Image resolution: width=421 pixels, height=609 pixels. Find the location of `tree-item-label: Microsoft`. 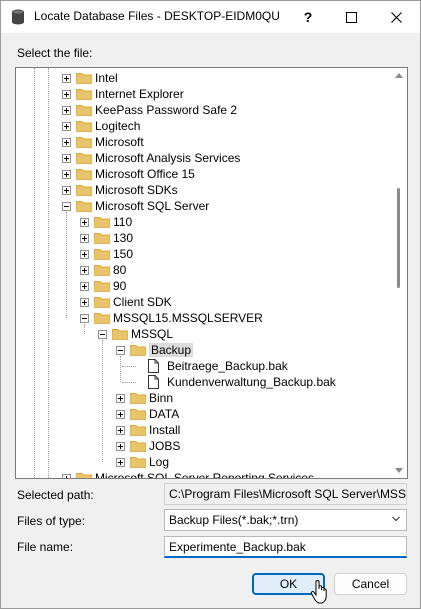

tree-item-label: Microsoft is located at coordinates (119, 142).